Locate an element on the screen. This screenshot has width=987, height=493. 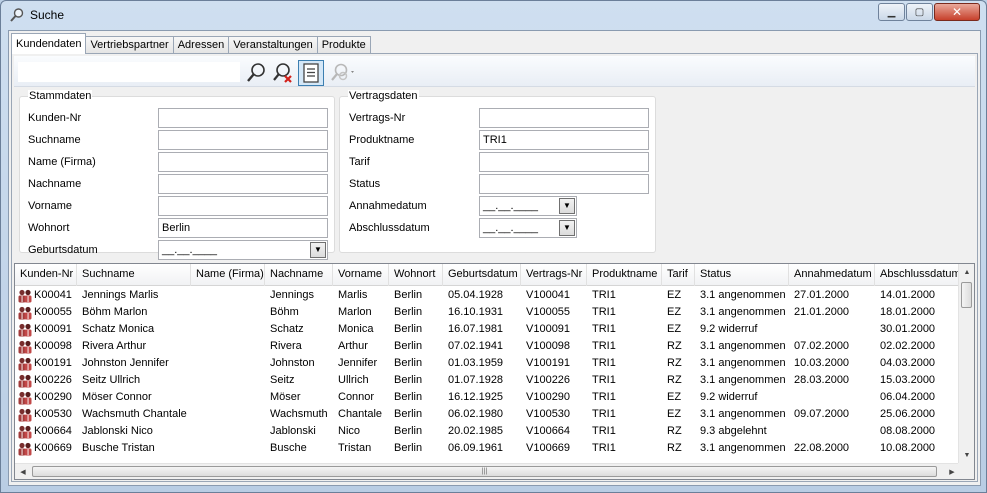
scroll-left-icon: ◀ is located at coordinates (23, 471).